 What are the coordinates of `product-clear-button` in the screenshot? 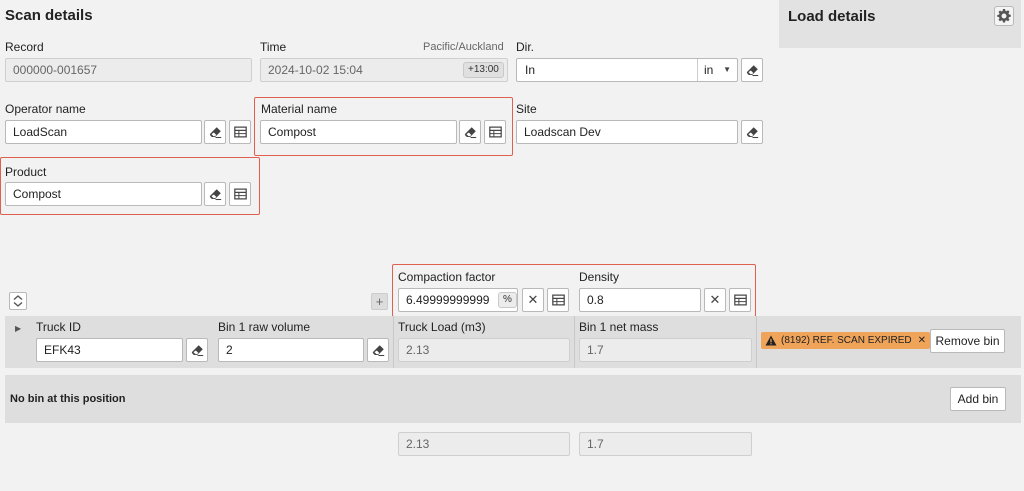 It's located at (215, 194).